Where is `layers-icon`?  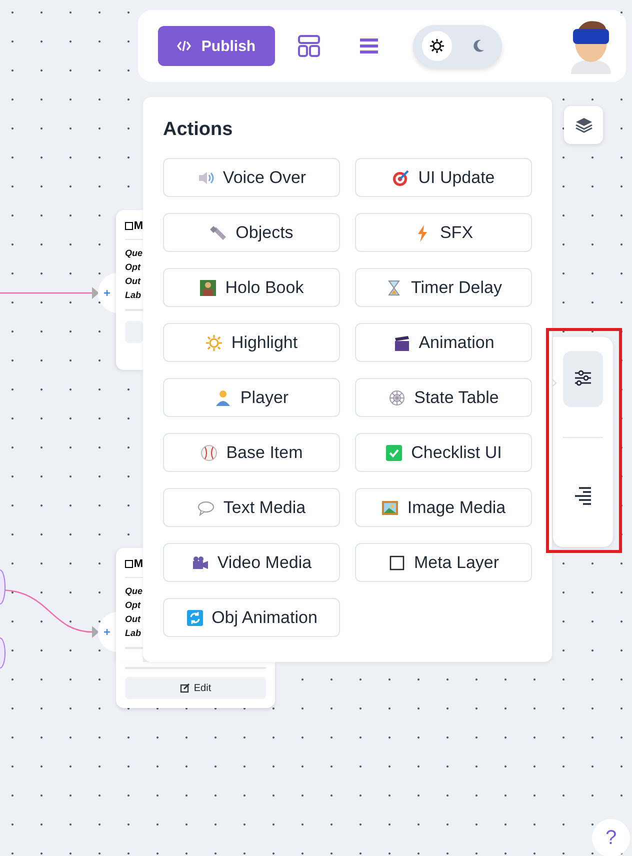
layers-icon is located at coordinates (583, 125).